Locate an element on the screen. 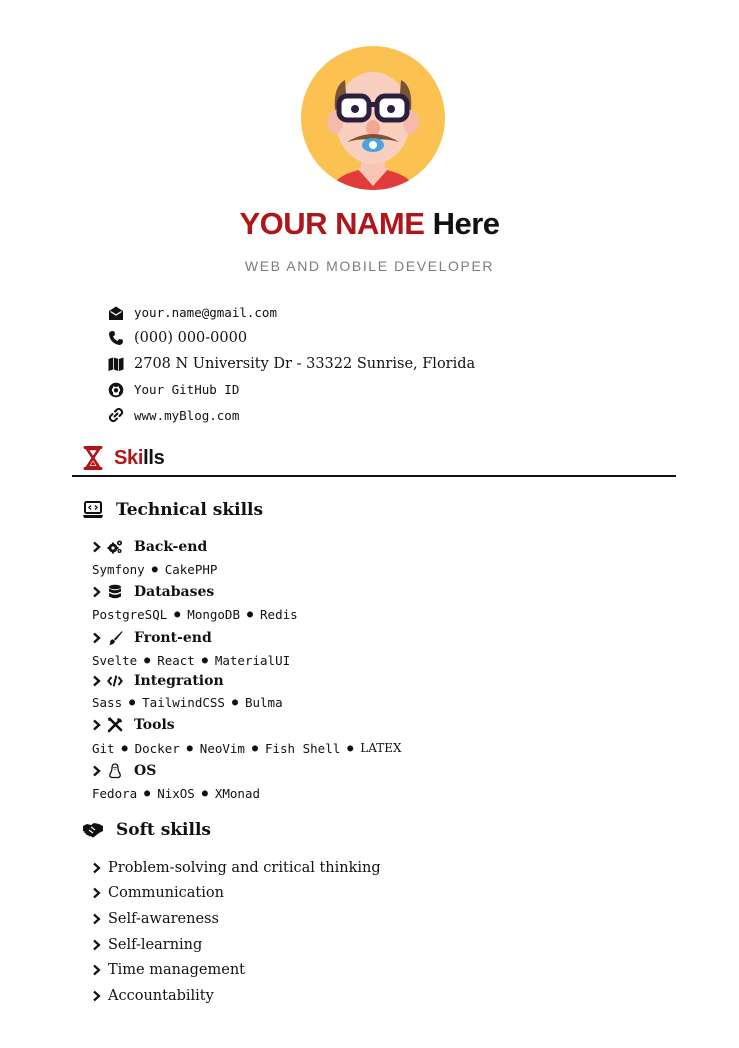 This screenshot has height=1048, width=739. avatar is located at coordinates (373, 118).